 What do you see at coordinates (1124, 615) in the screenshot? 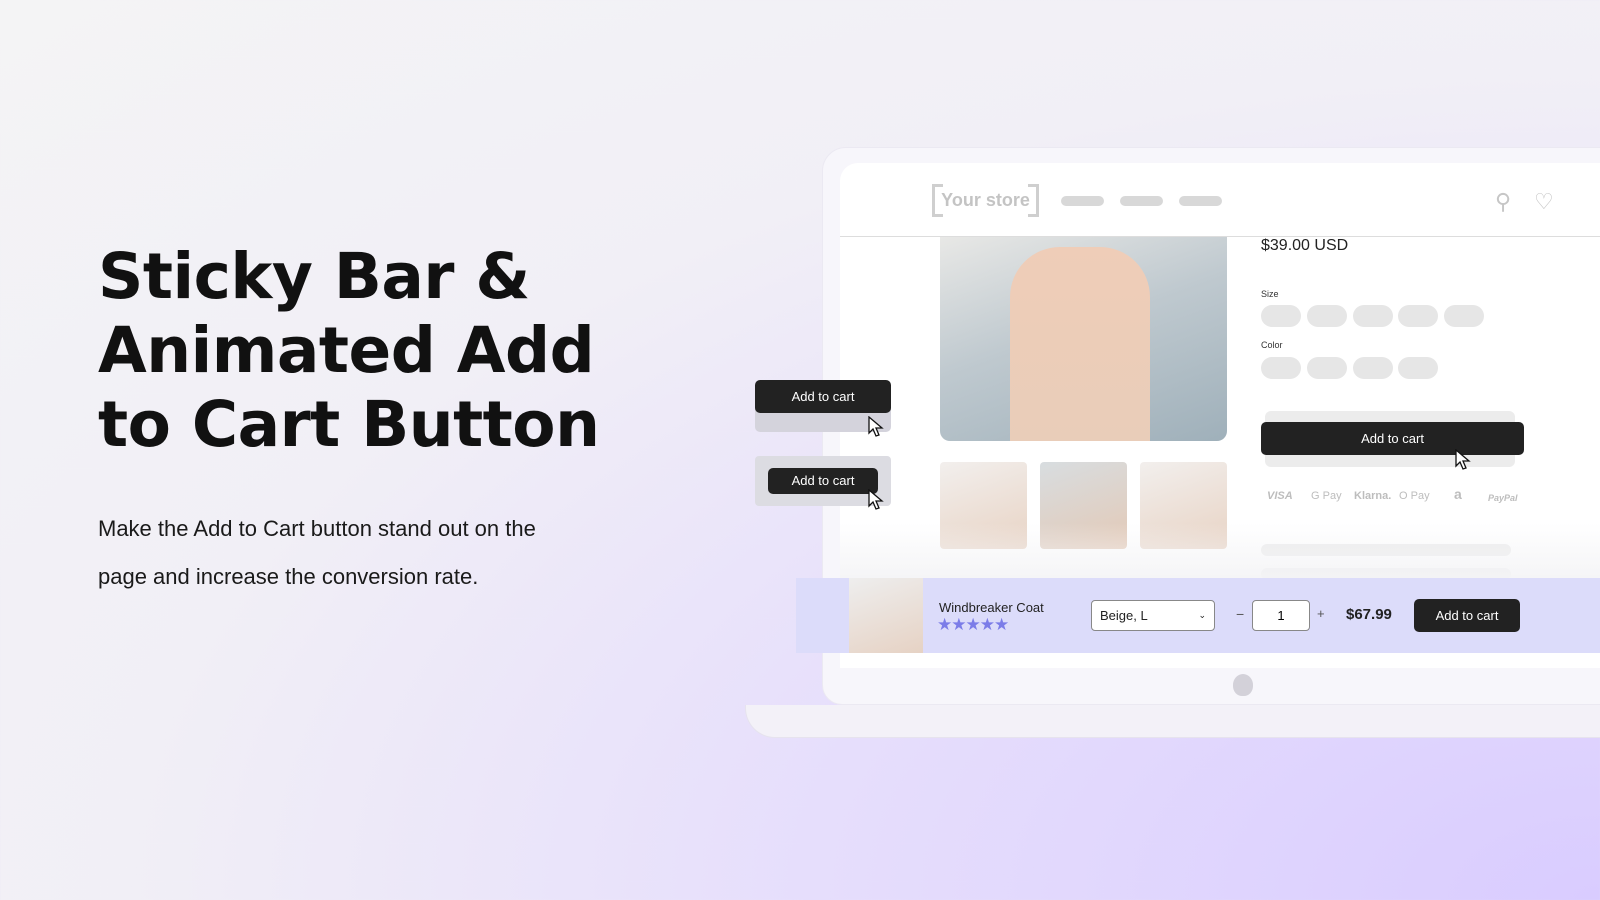
I see `variant-value: Beige, L` at bounding box center [1124, 615].